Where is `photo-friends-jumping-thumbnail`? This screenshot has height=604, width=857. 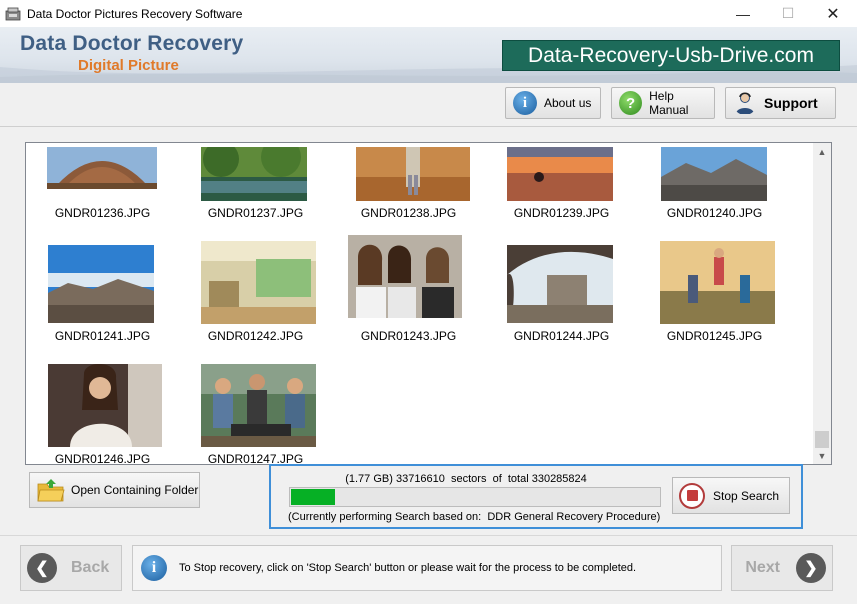 photo-friends-jumping-thumbnail is located at coordinates (717, 282).